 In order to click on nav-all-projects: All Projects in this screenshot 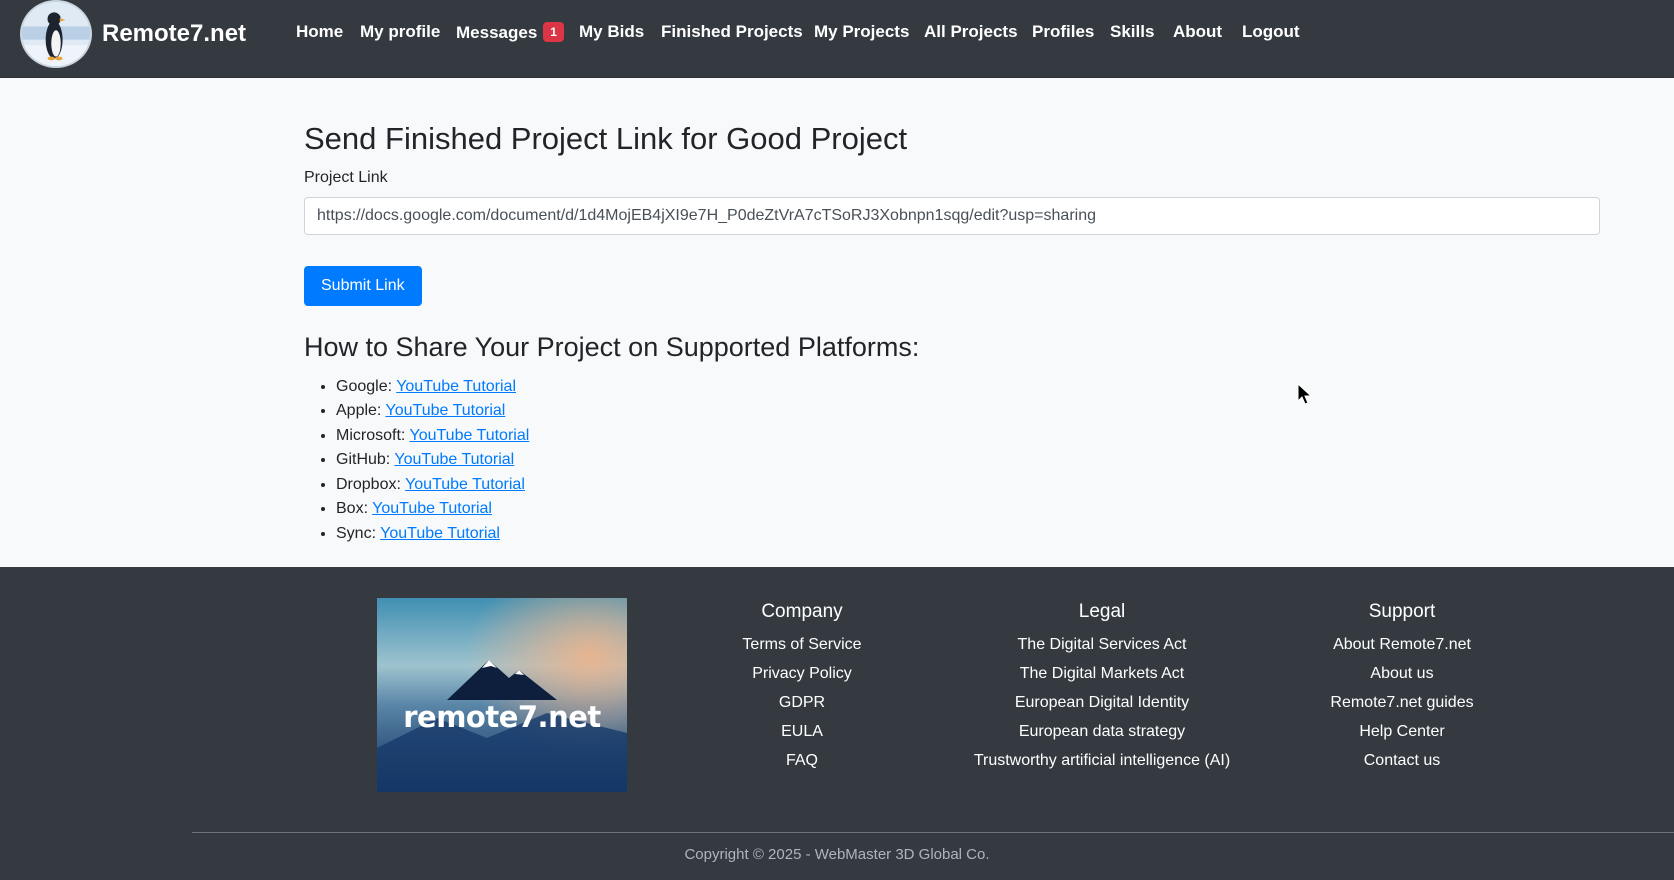, I will do `click(971, 32)`.